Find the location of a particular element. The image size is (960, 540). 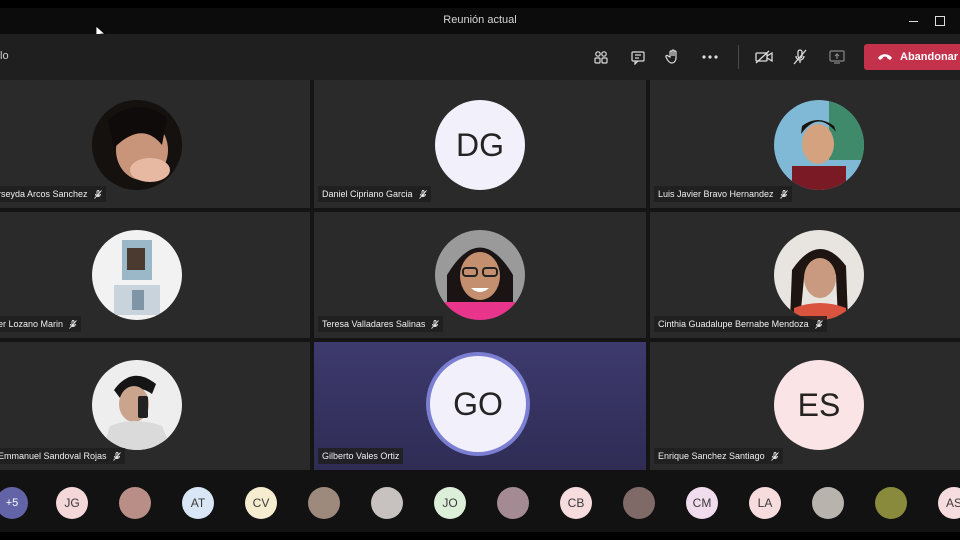

participant-tile: ES Enrique Sanchez Santiago is located at coordinates (805, 406).